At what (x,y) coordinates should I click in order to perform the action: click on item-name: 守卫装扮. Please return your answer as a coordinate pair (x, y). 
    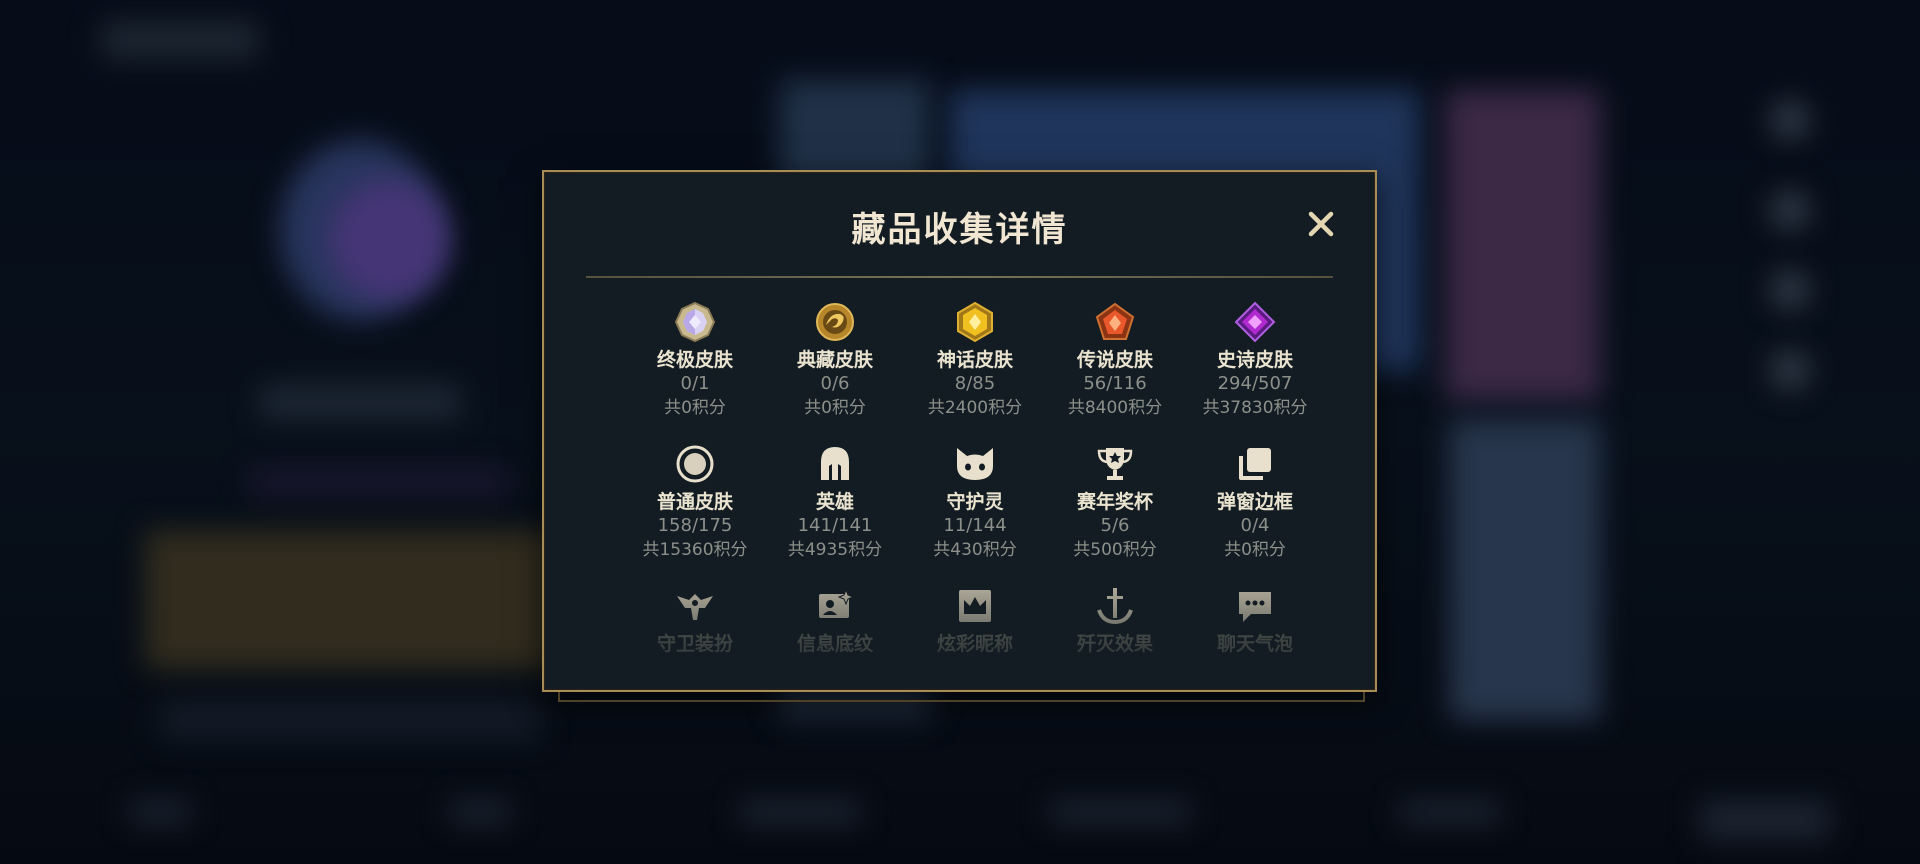
    Looking at the image, I should click on (694, 644).